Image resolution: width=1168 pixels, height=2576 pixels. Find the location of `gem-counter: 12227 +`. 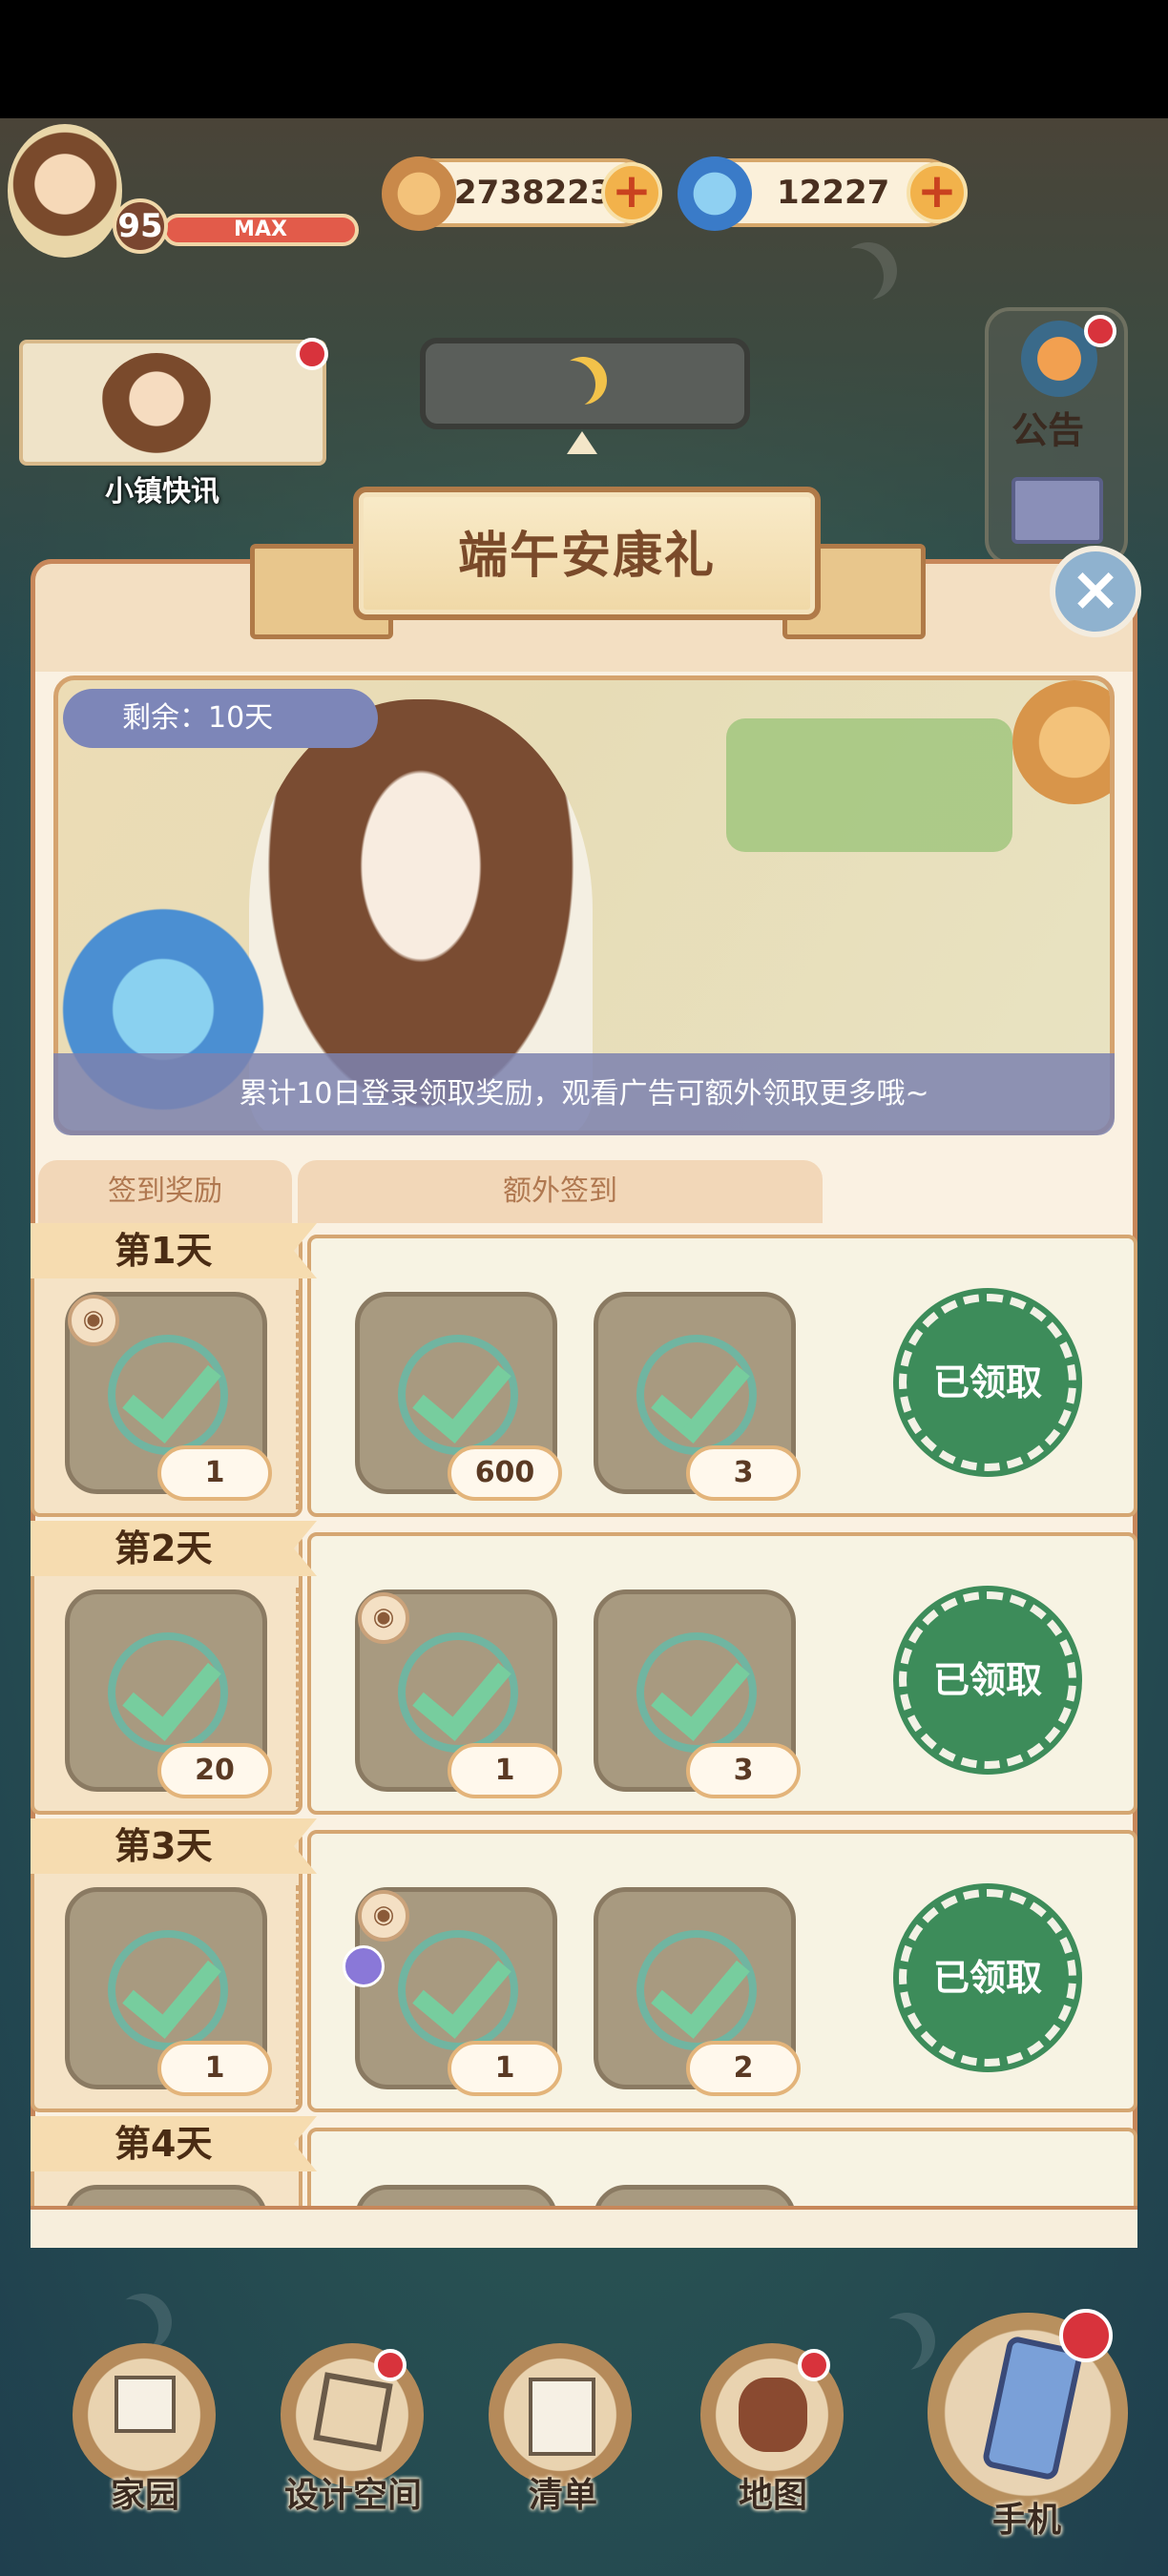

gem-counter: 12227 + is located at coordinates (823, 193).